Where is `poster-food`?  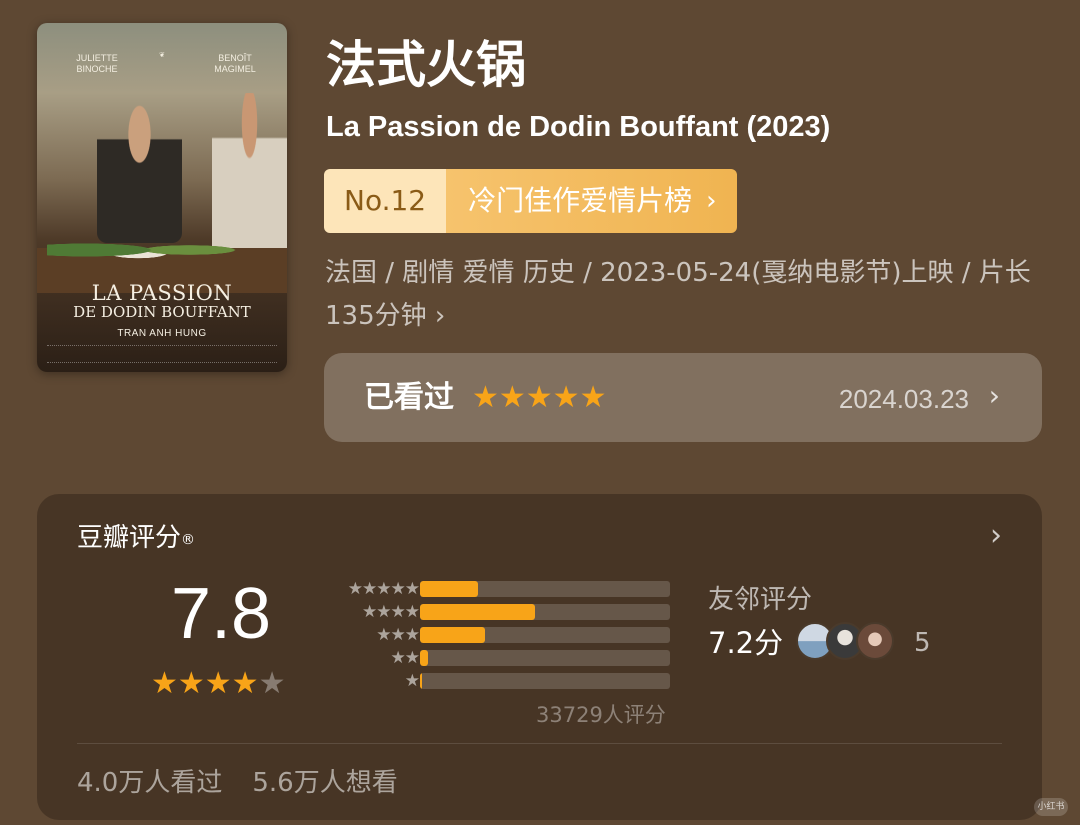
poster-food is located at coordinates (142, 250).